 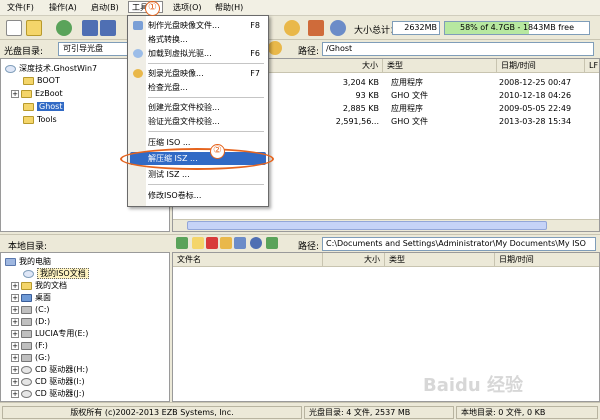 I want to click on horizontal-scrollbar, so click(x=386, y=225).